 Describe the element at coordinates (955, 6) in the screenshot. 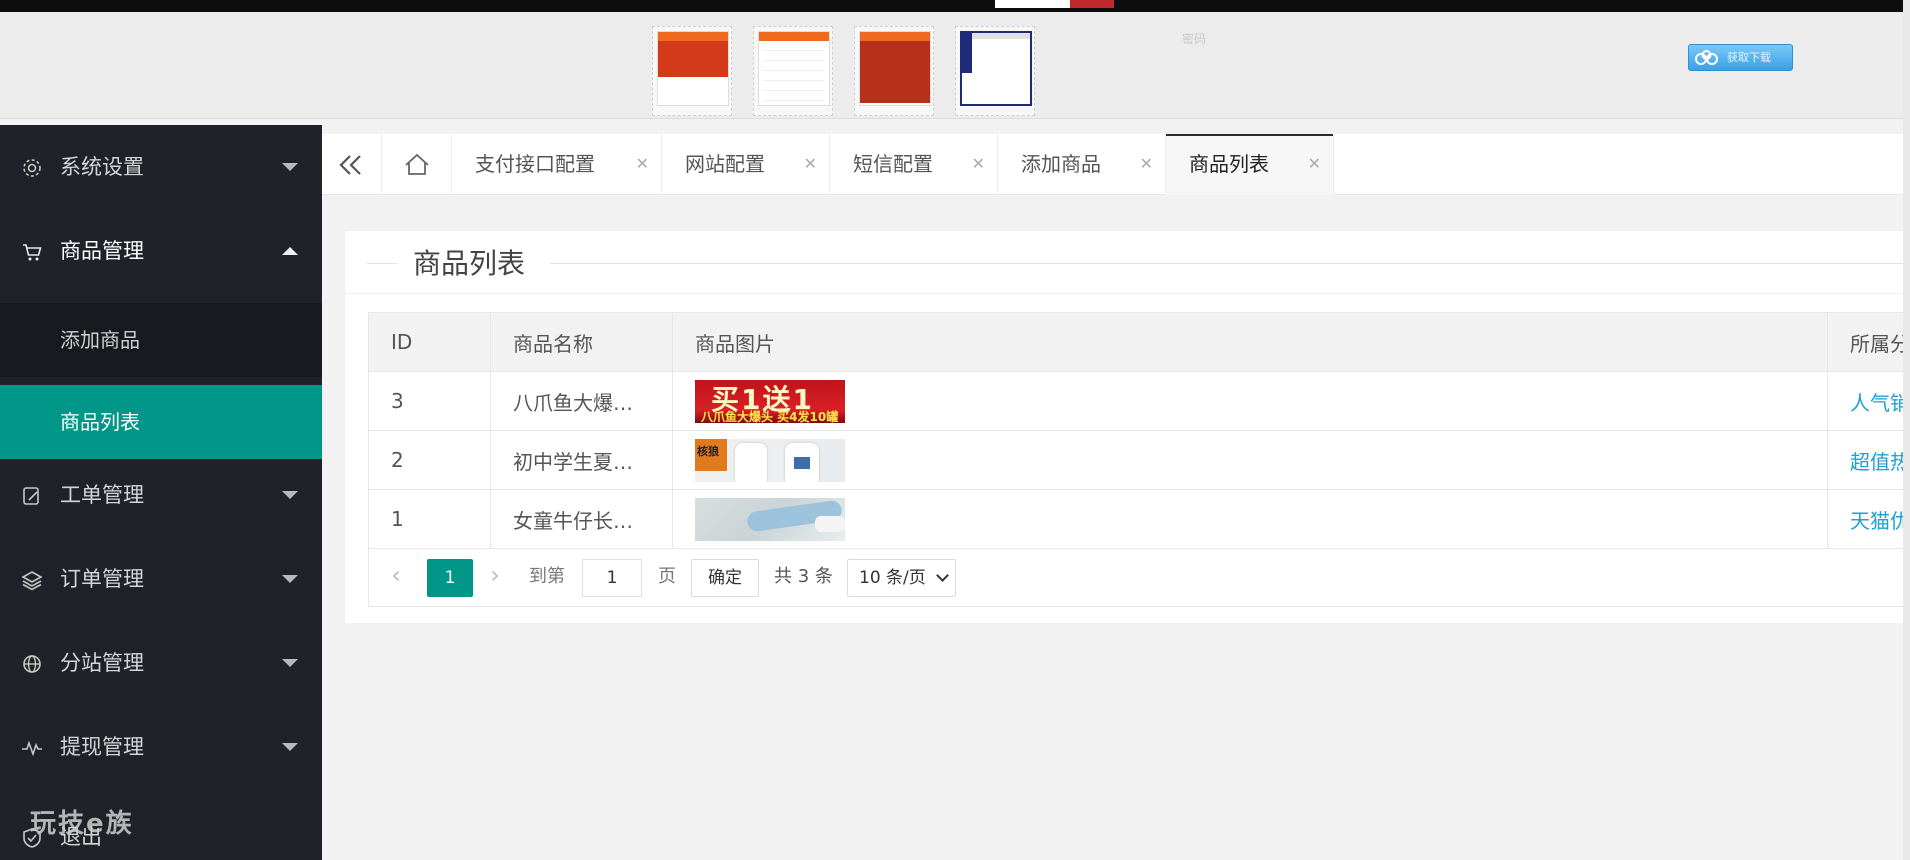

I see `top-nav-strip` at that location.